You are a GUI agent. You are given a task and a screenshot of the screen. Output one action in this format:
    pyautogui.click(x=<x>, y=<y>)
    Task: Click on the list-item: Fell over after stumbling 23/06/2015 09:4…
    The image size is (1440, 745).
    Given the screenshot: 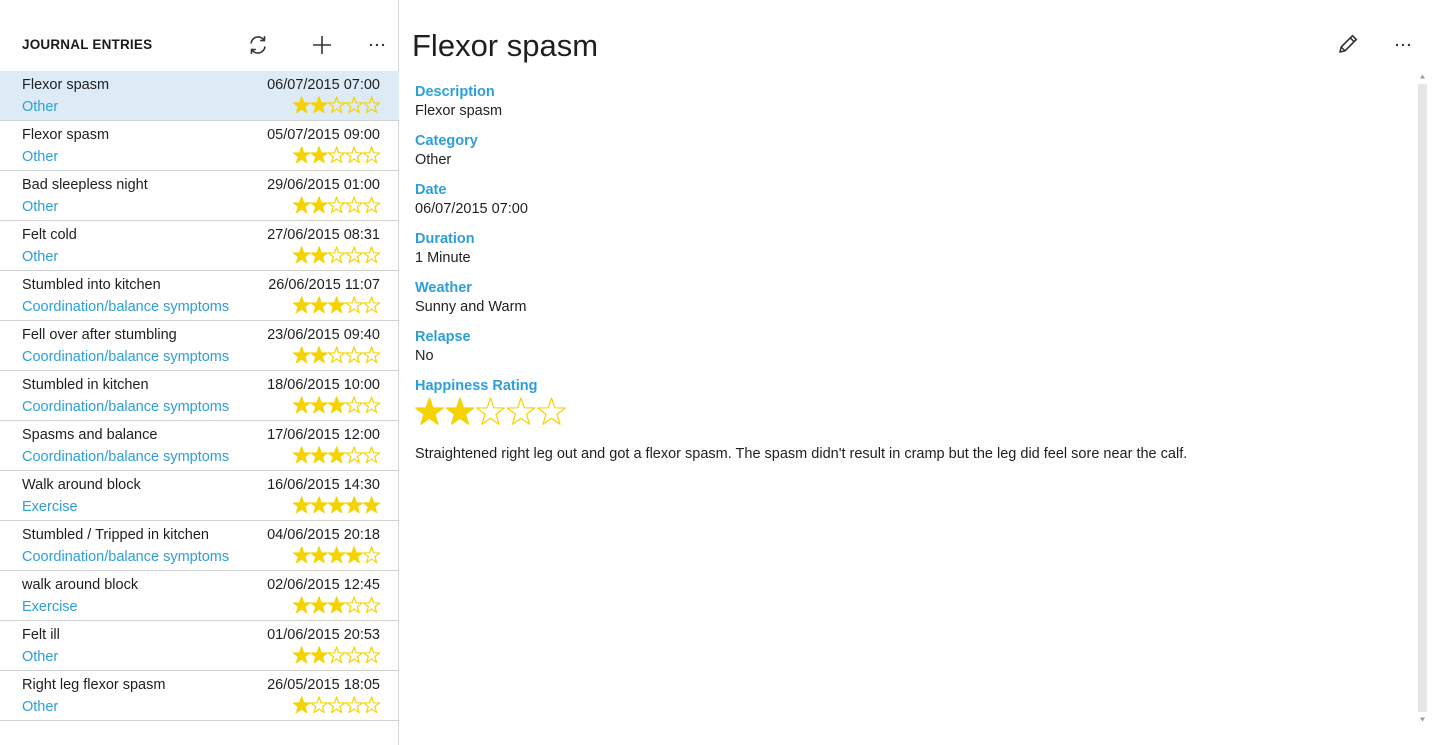 What is the action you would take?
    pyautogui.click(x=199, y=346)
    